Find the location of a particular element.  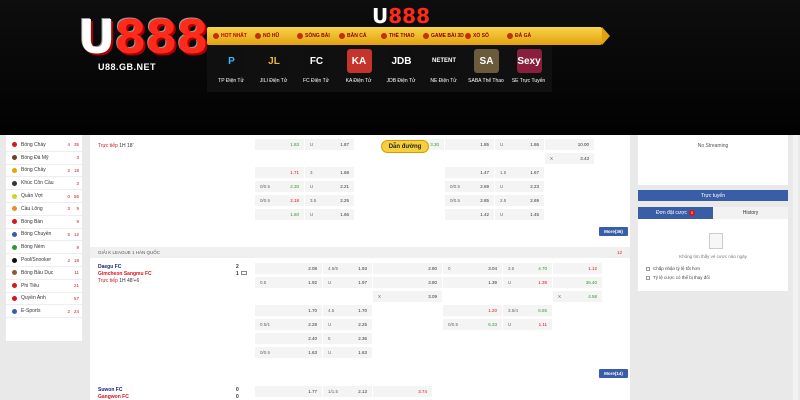

sidebar-item-5: Cầu Lông 3 9 is located at coordinates (44, 209).